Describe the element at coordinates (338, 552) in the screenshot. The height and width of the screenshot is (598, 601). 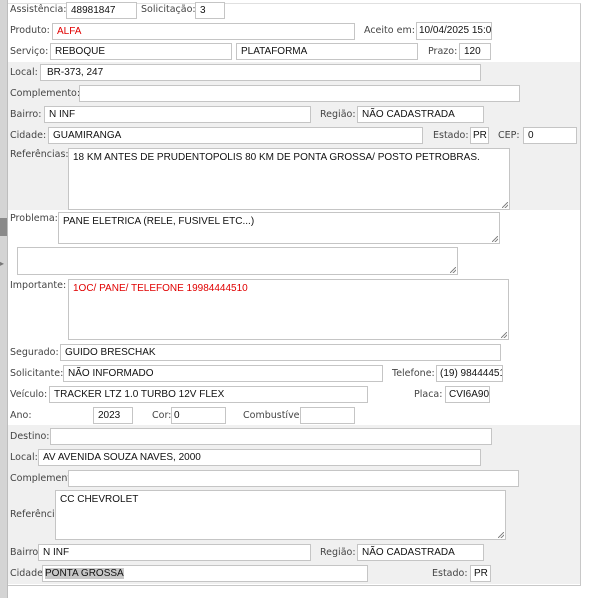
I see `destino-regiao-label: Região:` at that location.